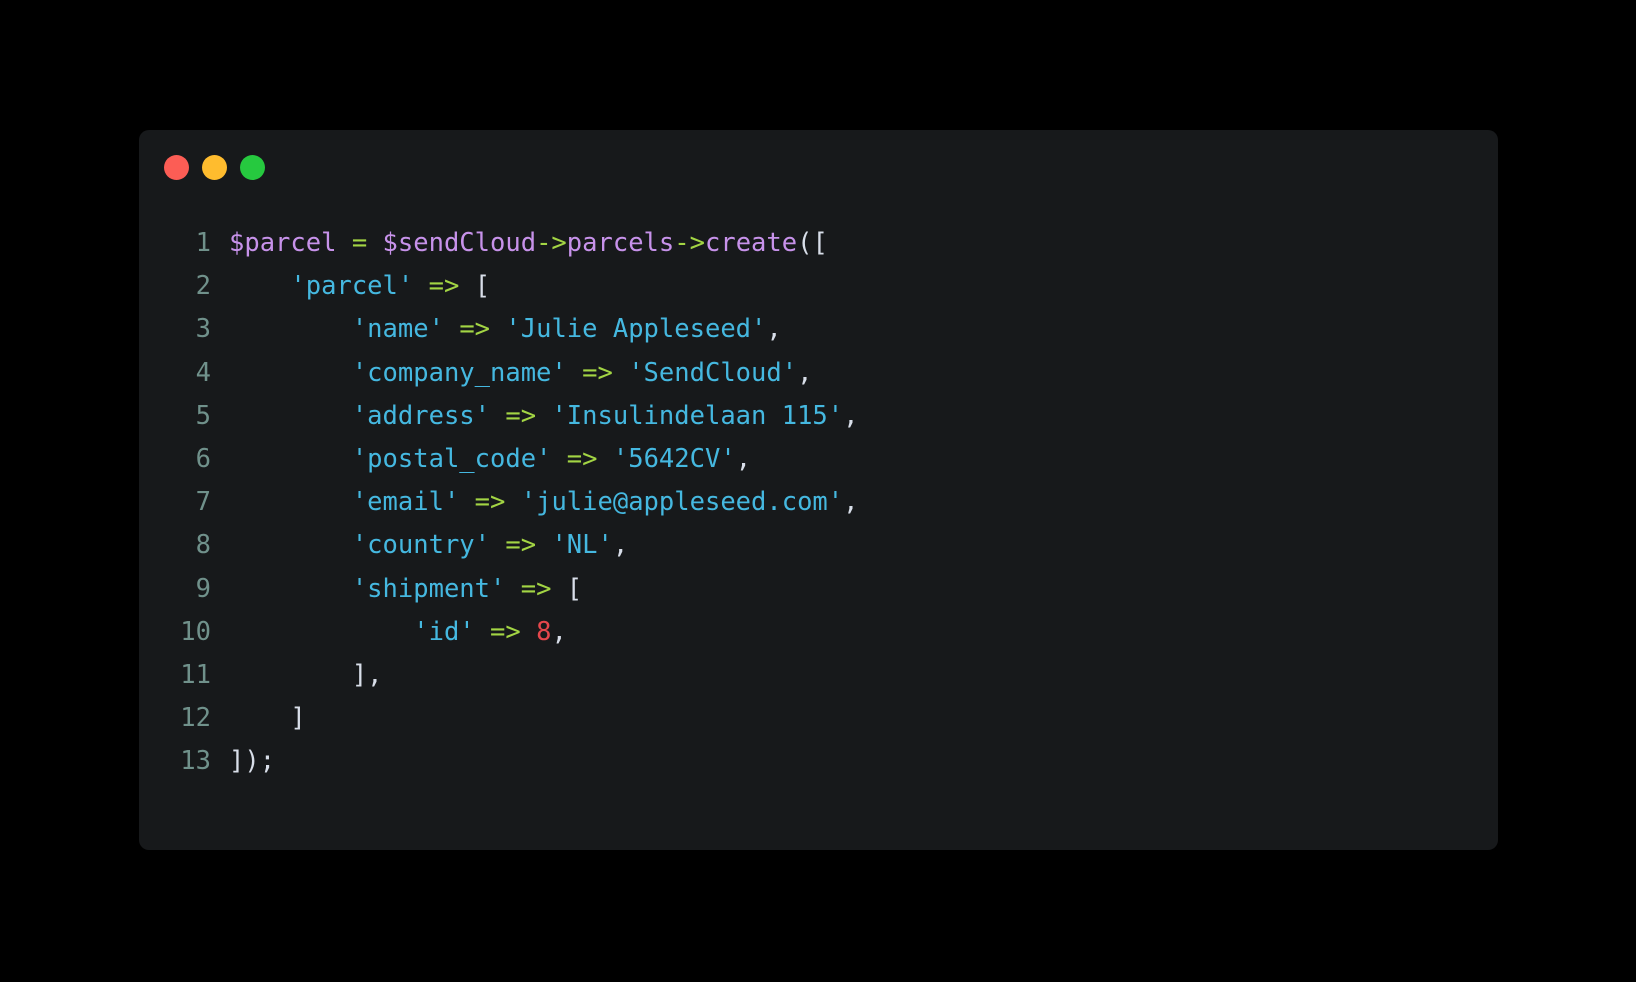 The image size is (1636, 982). I want to click on code-line: 1 $parcel = $sendCloud->parcels->create([, so click(499, 243).